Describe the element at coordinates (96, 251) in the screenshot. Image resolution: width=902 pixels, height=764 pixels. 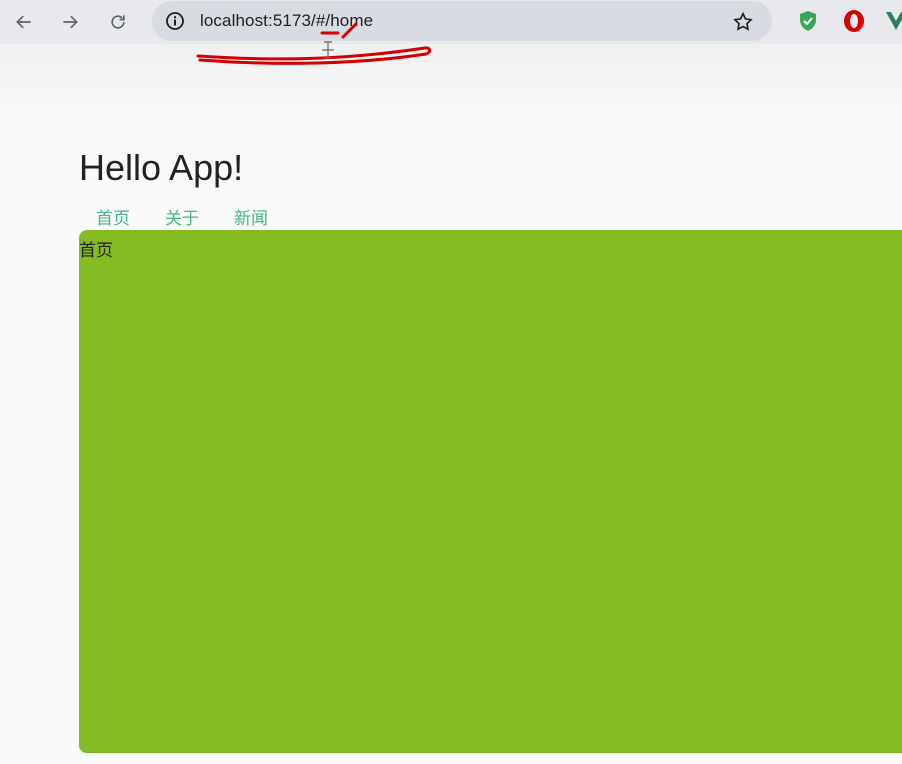
I see `home-view-text: 首页` at that location.